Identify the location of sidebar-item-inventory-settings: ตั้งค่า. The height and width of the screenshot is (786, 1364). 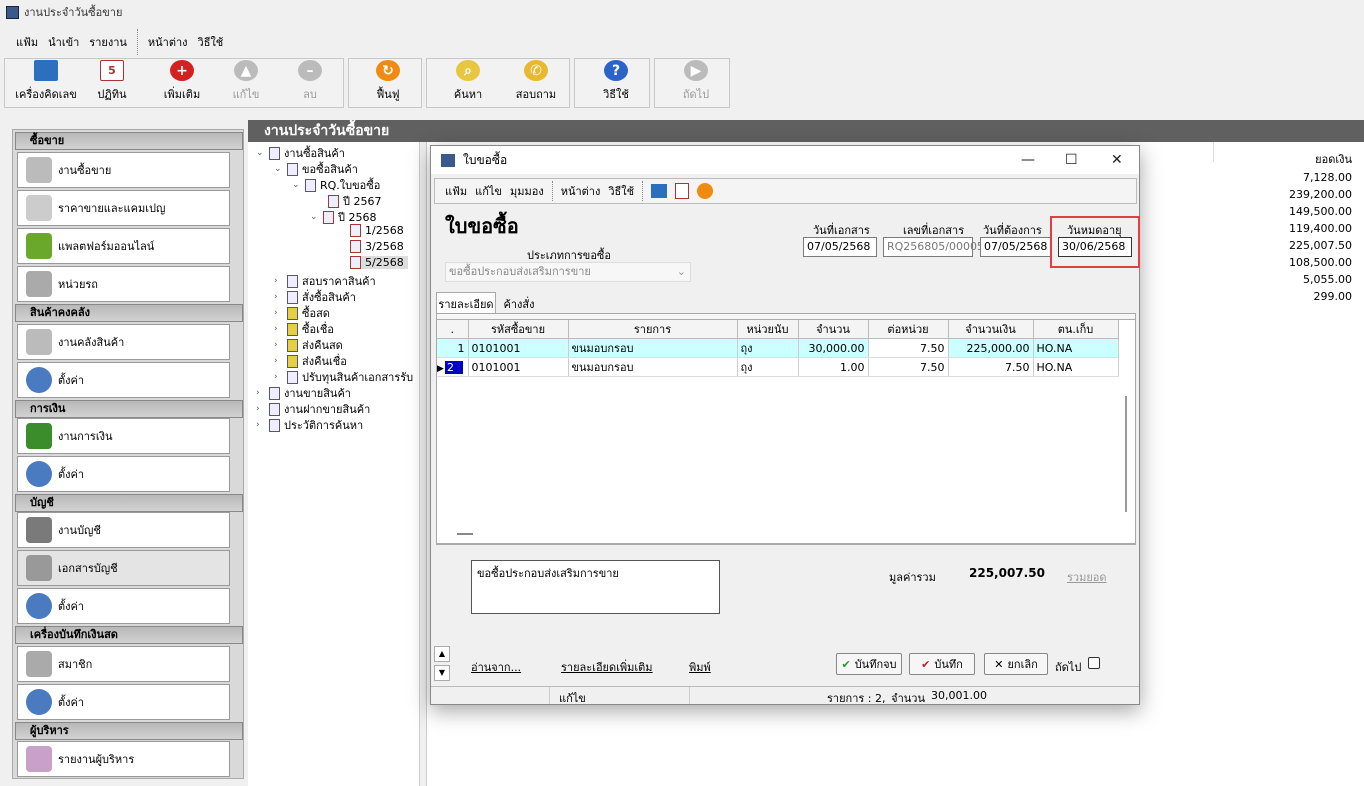
(123, 380).